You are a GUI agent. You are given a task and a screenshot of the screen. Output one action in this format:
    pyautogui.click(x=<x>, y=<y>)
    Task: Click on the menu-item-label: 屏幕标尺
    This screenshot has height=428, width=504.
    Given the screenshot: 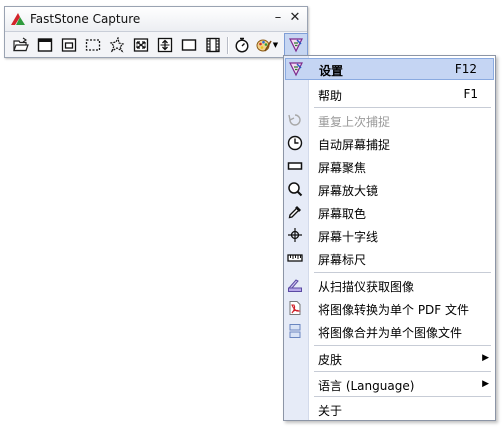 What is the action you would take?
    pyautogui.click(x=342, y=260)
    